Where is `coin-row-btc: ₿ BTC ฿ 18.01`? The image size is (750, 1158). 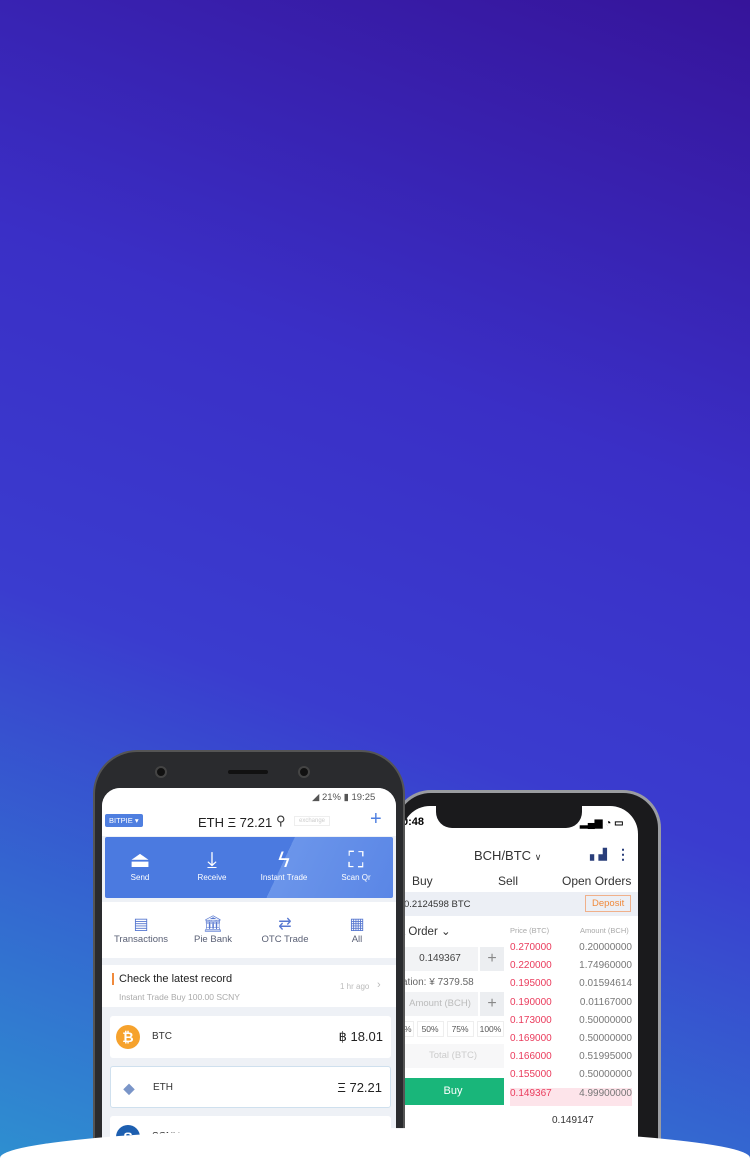
coin-row-btc: ₿ BTC ฿ 18.01 is located at coordinates (250, 1037).